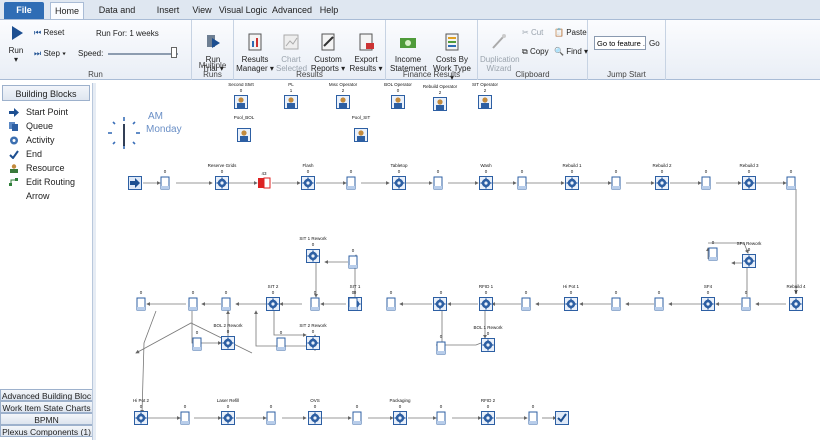  Describe the element at coordinates (16, 44) in the screenshot. I see `run-button: Run ▾` at that location.